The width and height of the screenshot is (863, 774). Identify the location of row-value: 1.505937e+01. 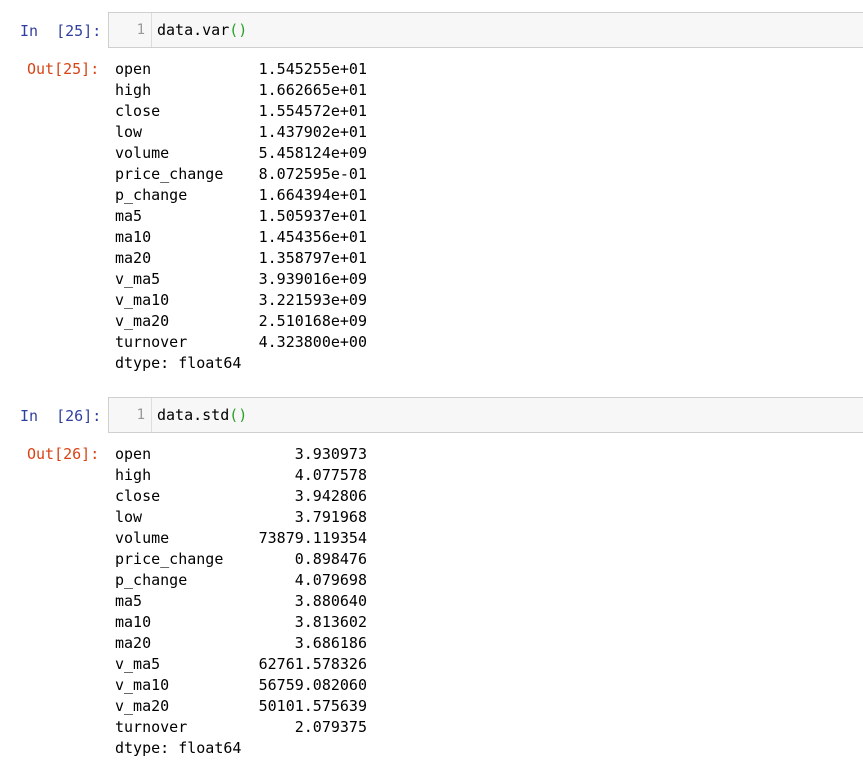
(312, 216).